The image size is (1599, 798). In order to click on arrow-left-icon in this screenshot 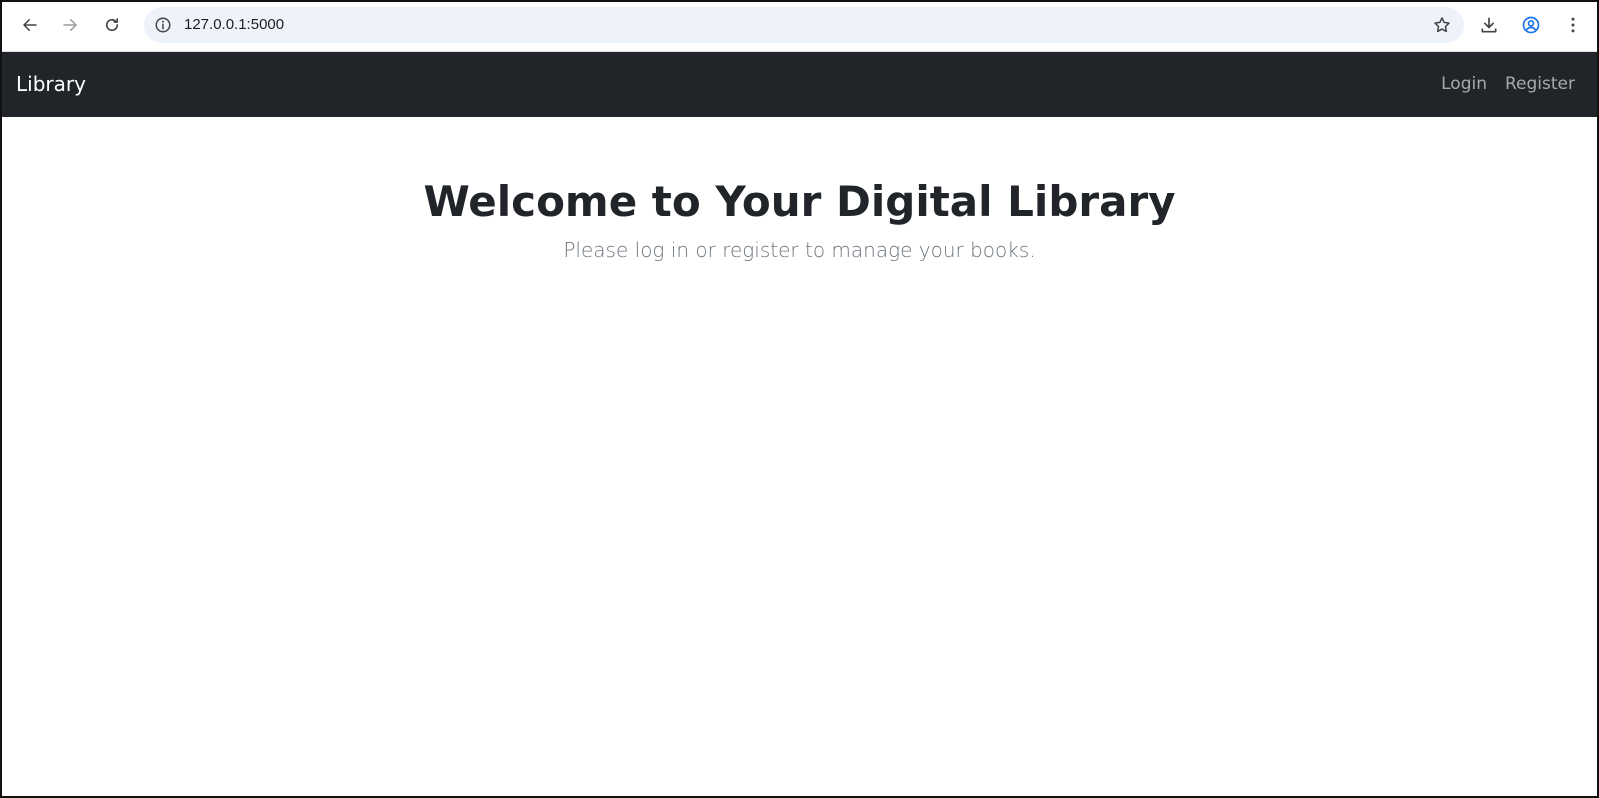, I will do `click(30, 25)`.